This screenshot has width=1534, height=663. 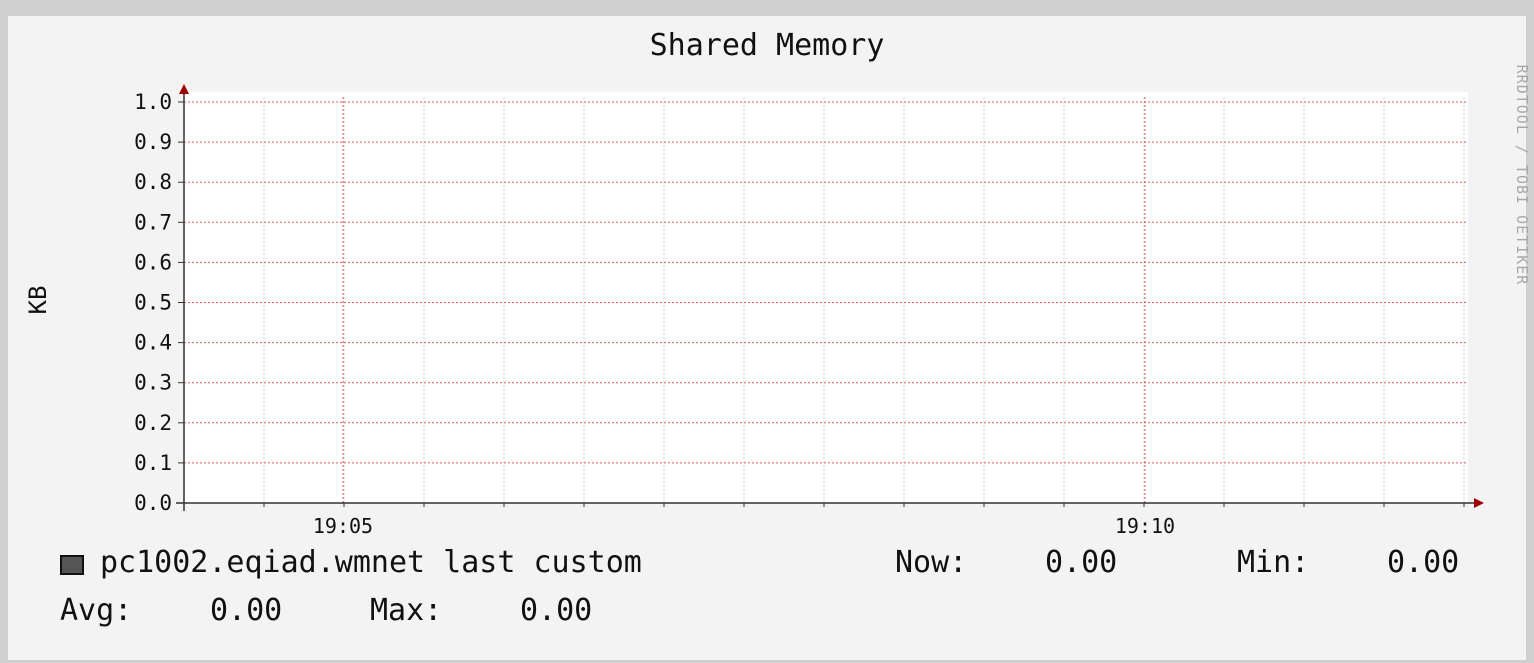 I want to click on y-tick-label: 0.7, so click(x=153, y=222).